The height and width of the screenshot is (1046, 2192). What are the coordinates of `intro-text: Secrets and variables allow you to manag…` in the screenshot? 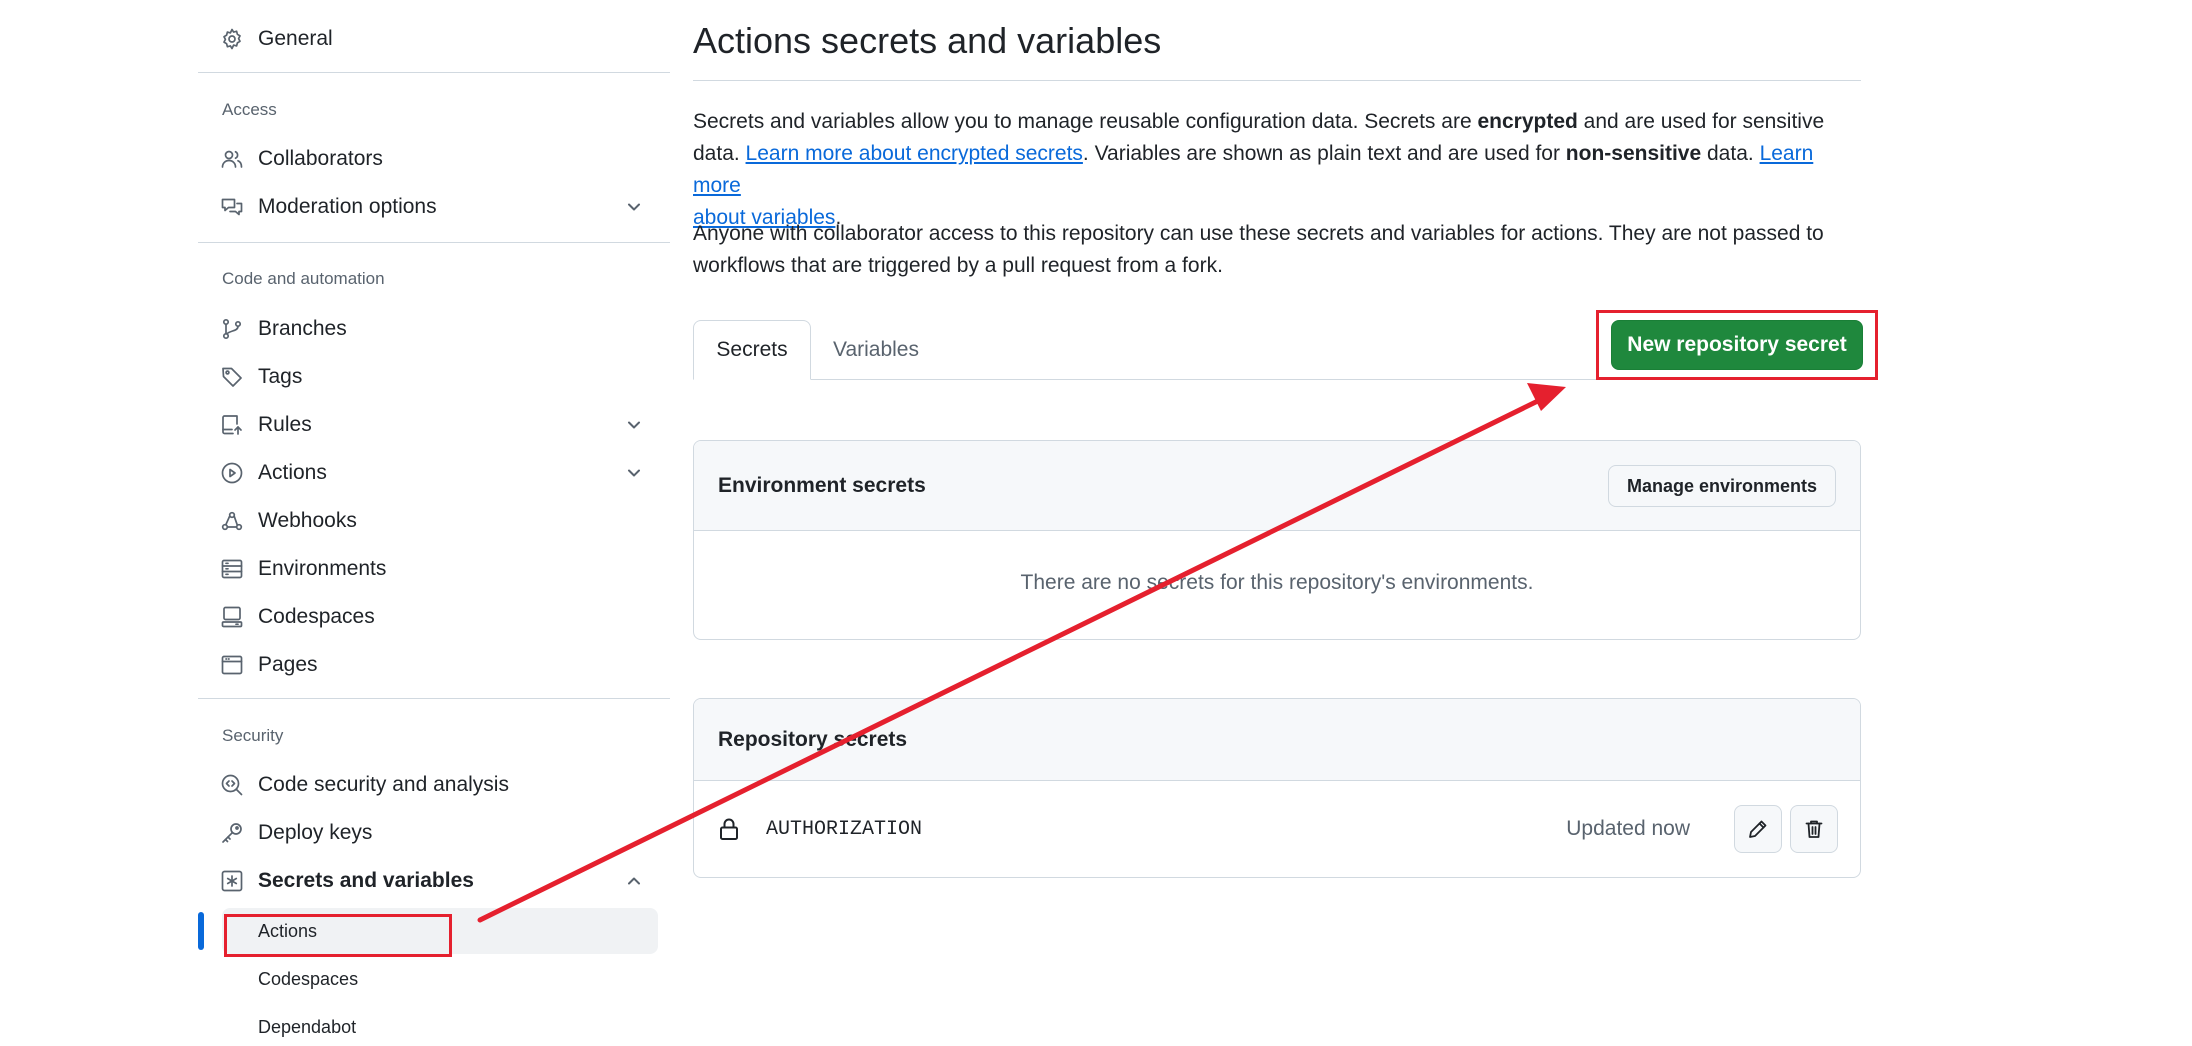 It's located at (1085, 121).